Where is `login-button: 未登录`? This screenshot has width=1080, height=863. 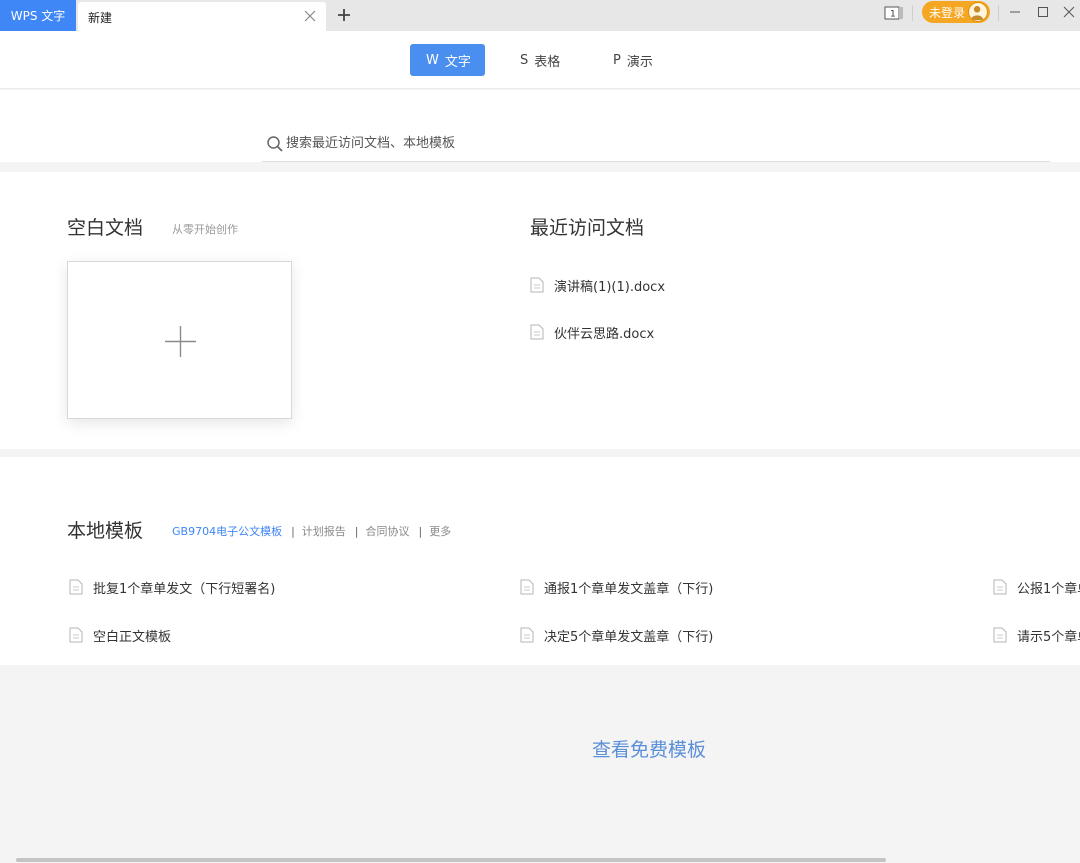 login-button: 未登录 is located at coordinates (956, 12).